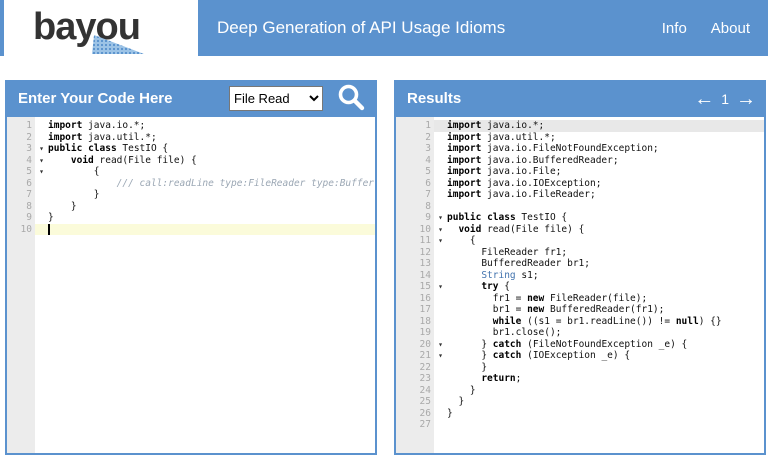 The width and height of the screenshot is (768, 455). What do you see at coordinates (524, 183) in the screenshot?
I see `code-text: import java.io.IOException;` at bounding box center [524, 183].